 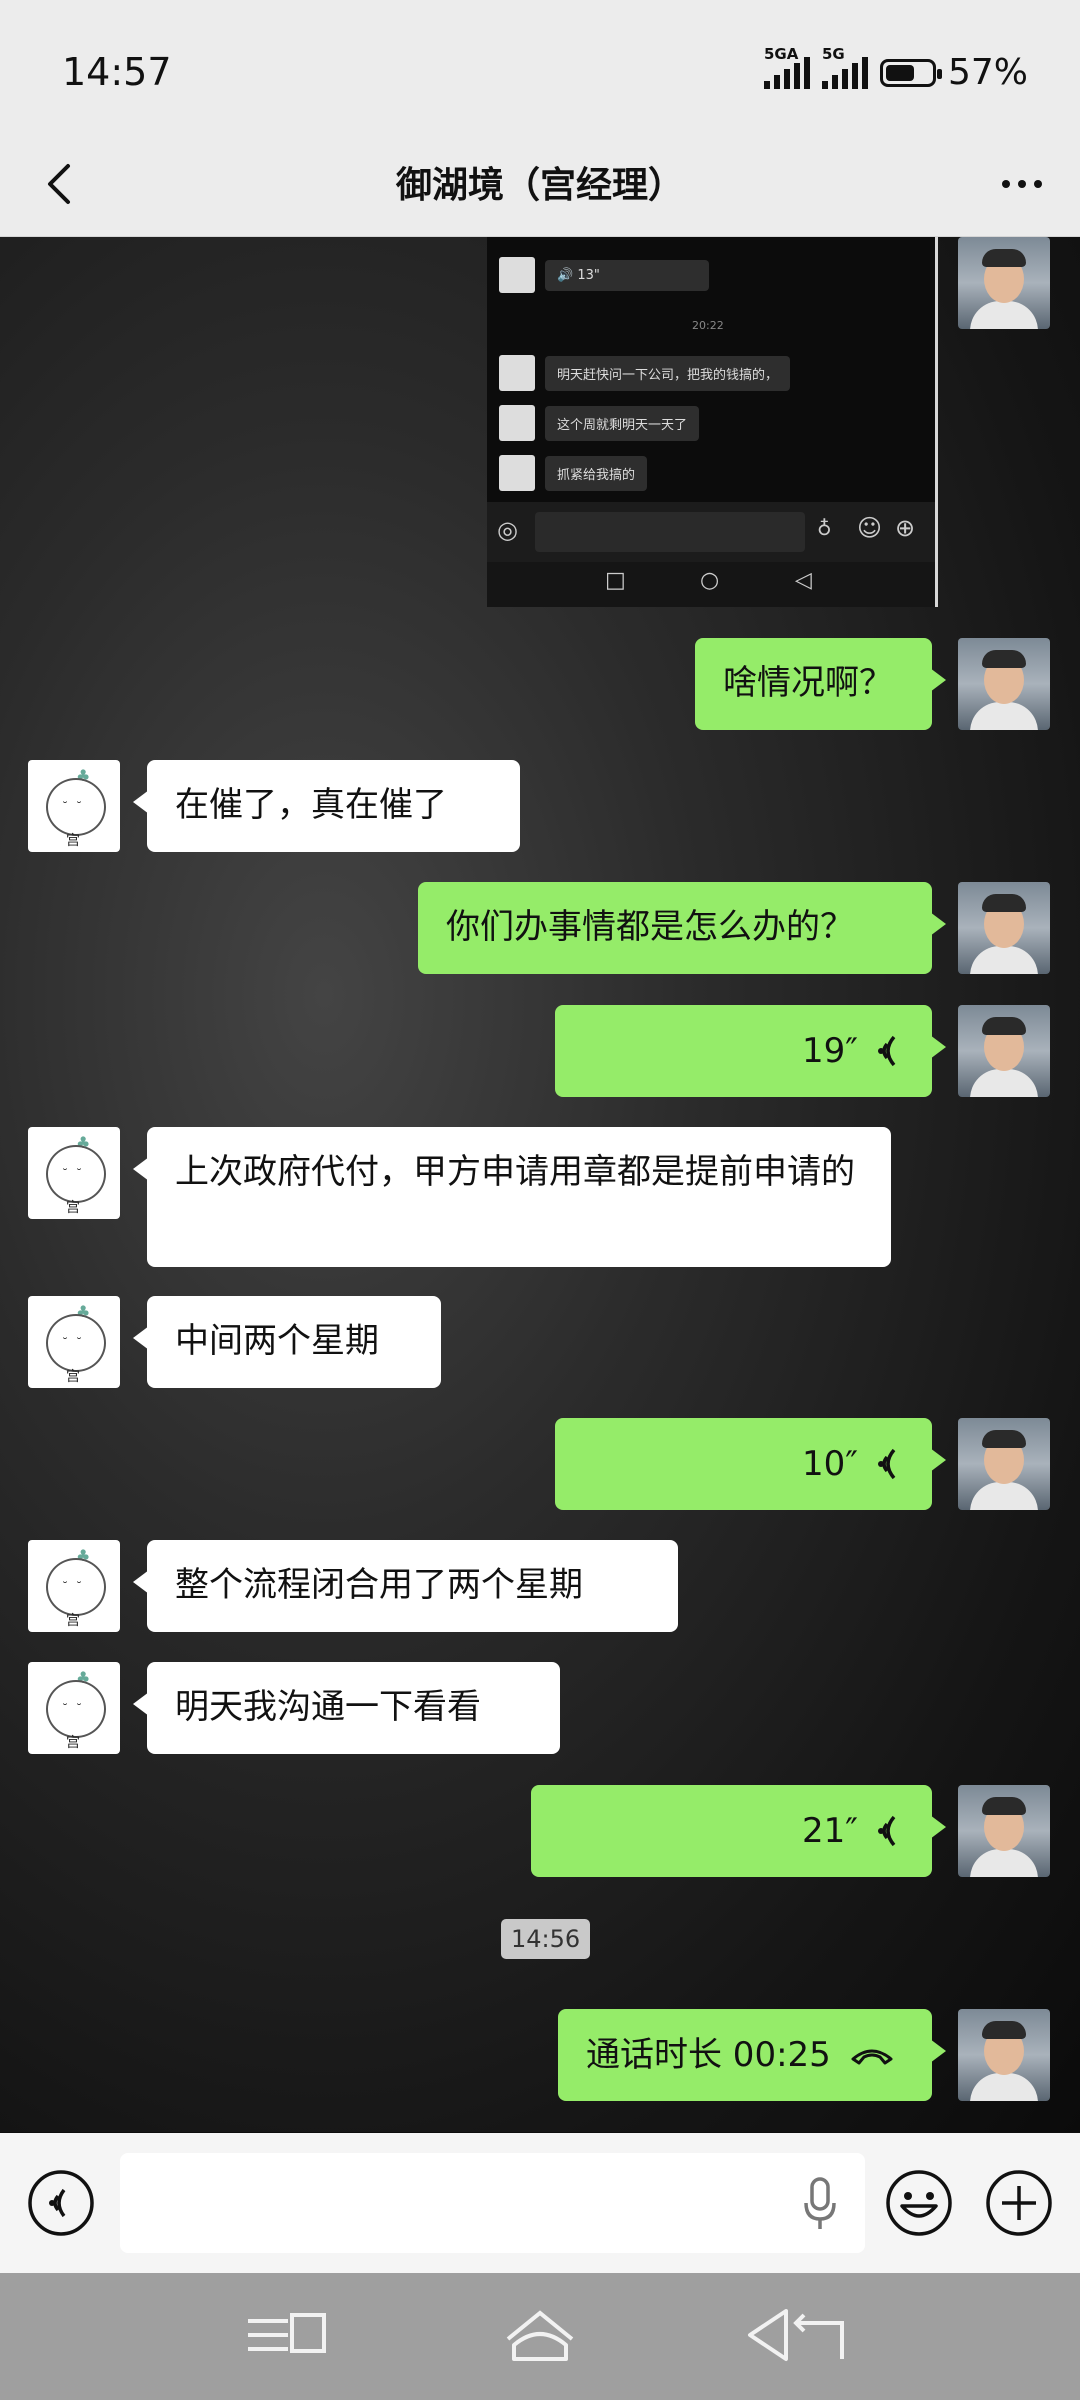 What do you see at coordinates (786, 67) in the screenshot?
I see `signal-5ga-icon: 5GA` at bounding box center [786, 67].